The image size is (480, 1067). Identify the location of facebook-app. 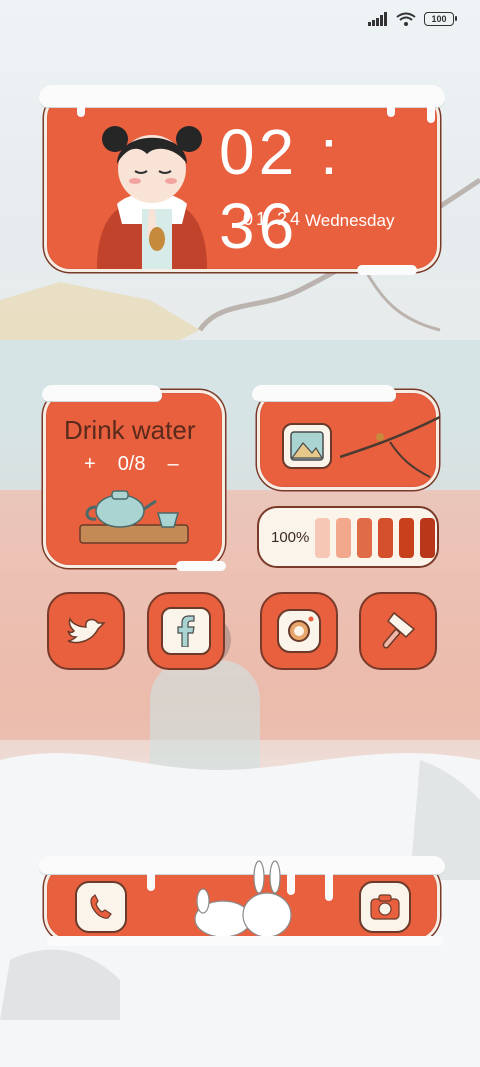
(186, 631).